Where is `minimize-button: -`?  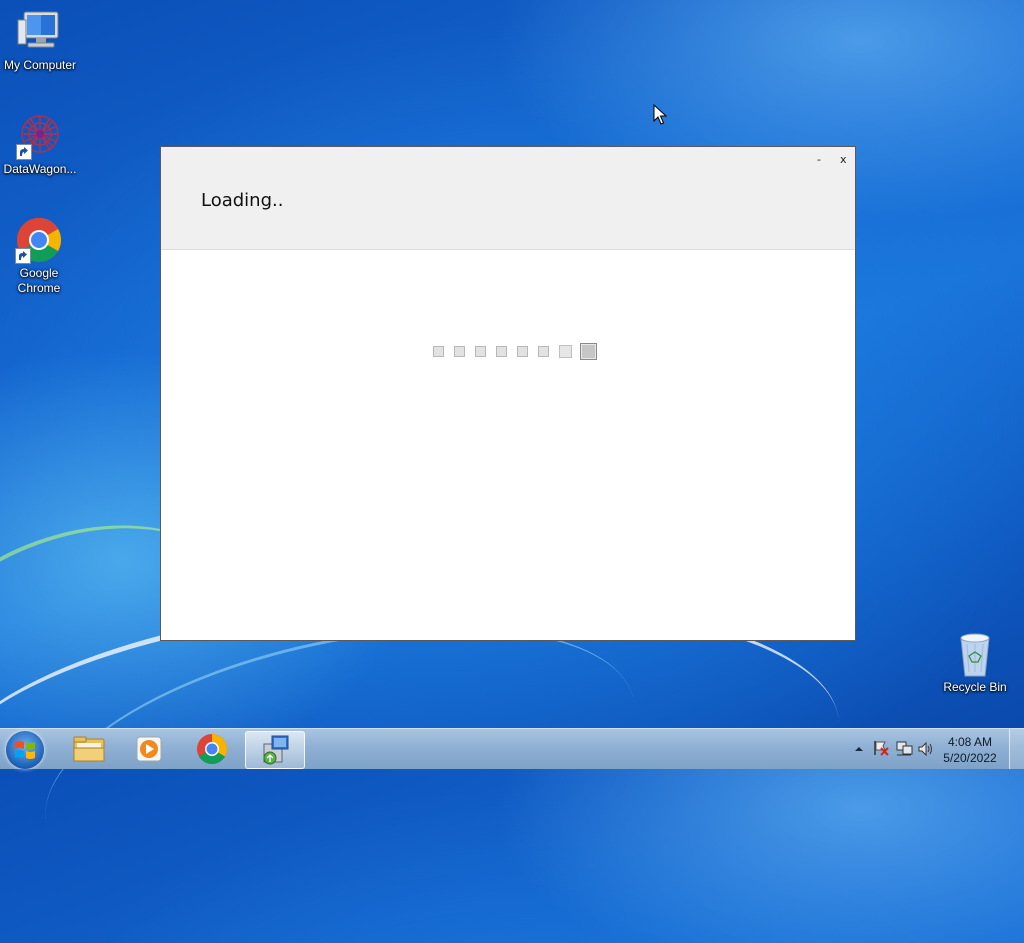
minimize-button: - is located at coordinates (819, 159).